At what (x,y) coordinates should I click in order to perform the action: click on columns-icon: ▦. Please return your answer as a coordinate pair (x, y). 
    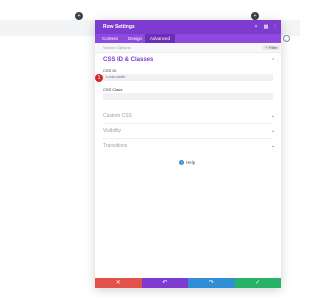
    Looking at the image, I should click on (266, 27).